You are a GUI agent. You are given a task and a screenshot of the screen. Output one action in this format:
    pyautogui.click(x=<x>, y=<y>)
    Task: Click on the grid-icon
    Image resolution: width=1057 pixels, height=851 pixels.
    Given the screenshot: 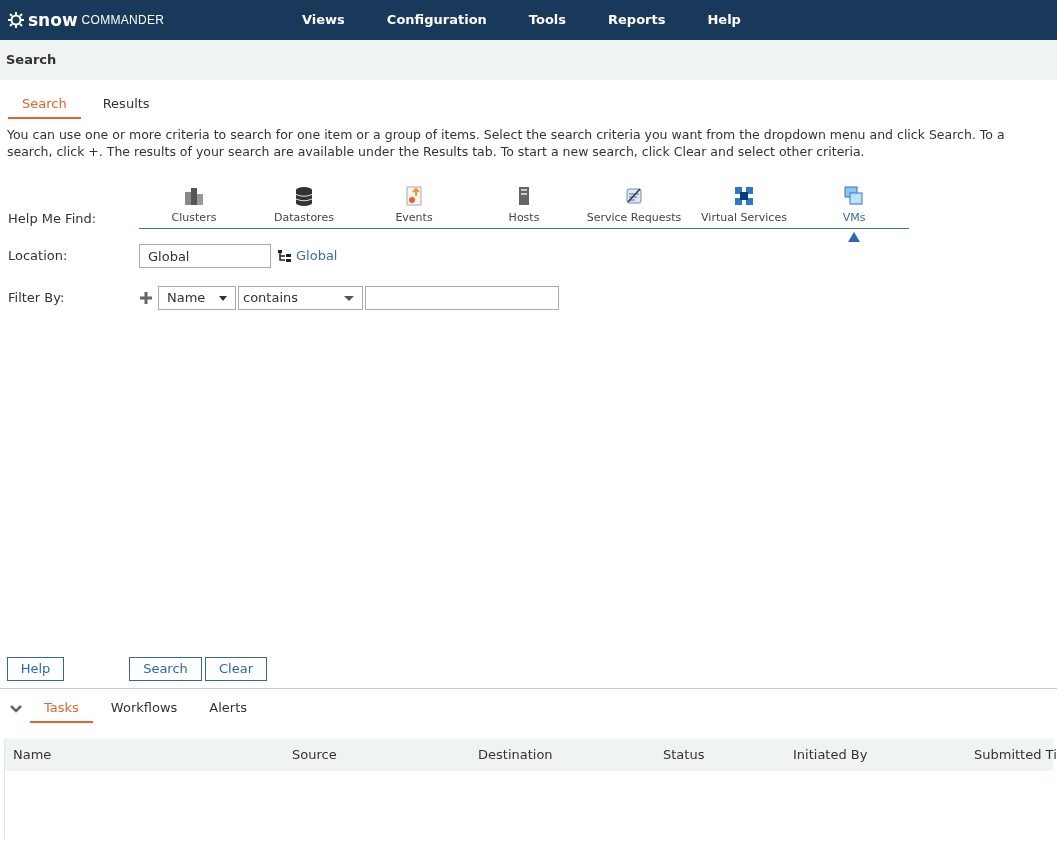 What is the action you would take?
    pyautogui.click(x=744, y=195)
    